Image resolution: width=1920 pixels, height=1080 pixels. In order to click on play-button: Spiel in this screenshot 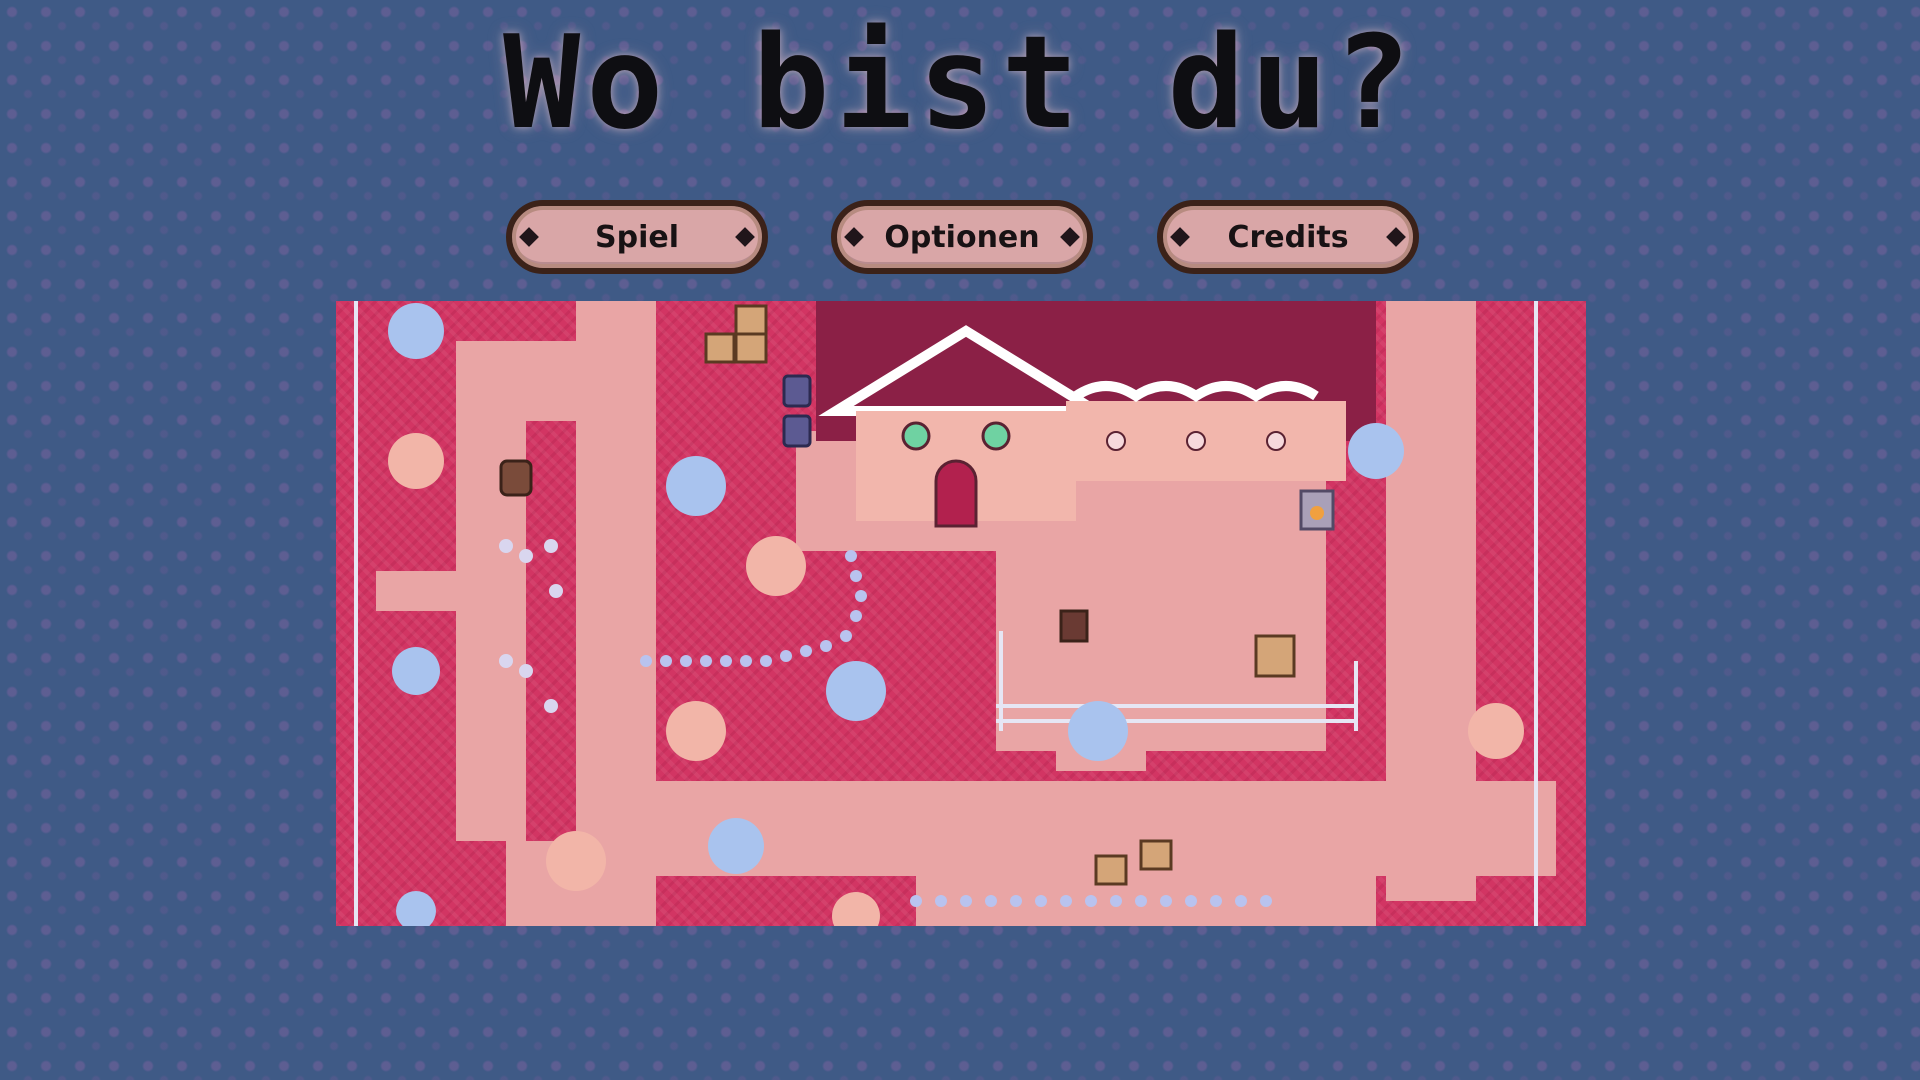, I will do `click(637, 237)`.